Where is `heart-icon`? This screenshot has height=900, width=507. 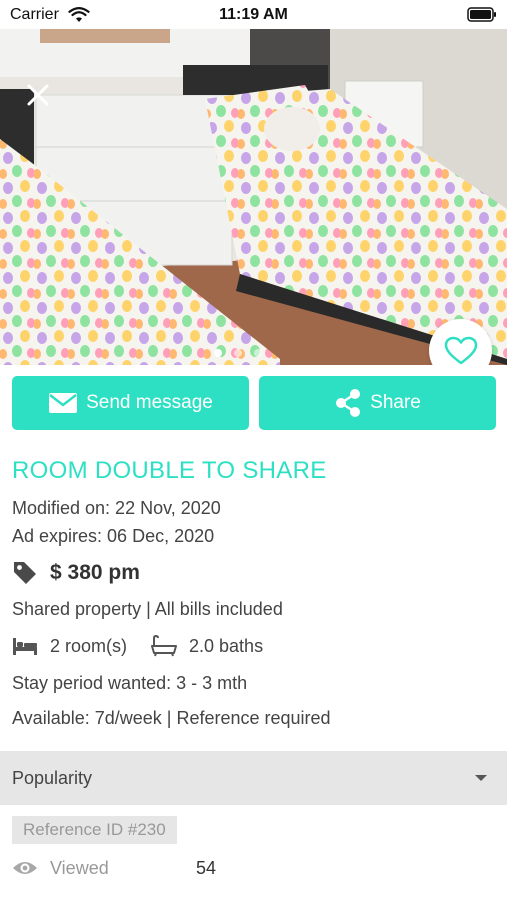
heart-icon is located at coordinates (460, 350).